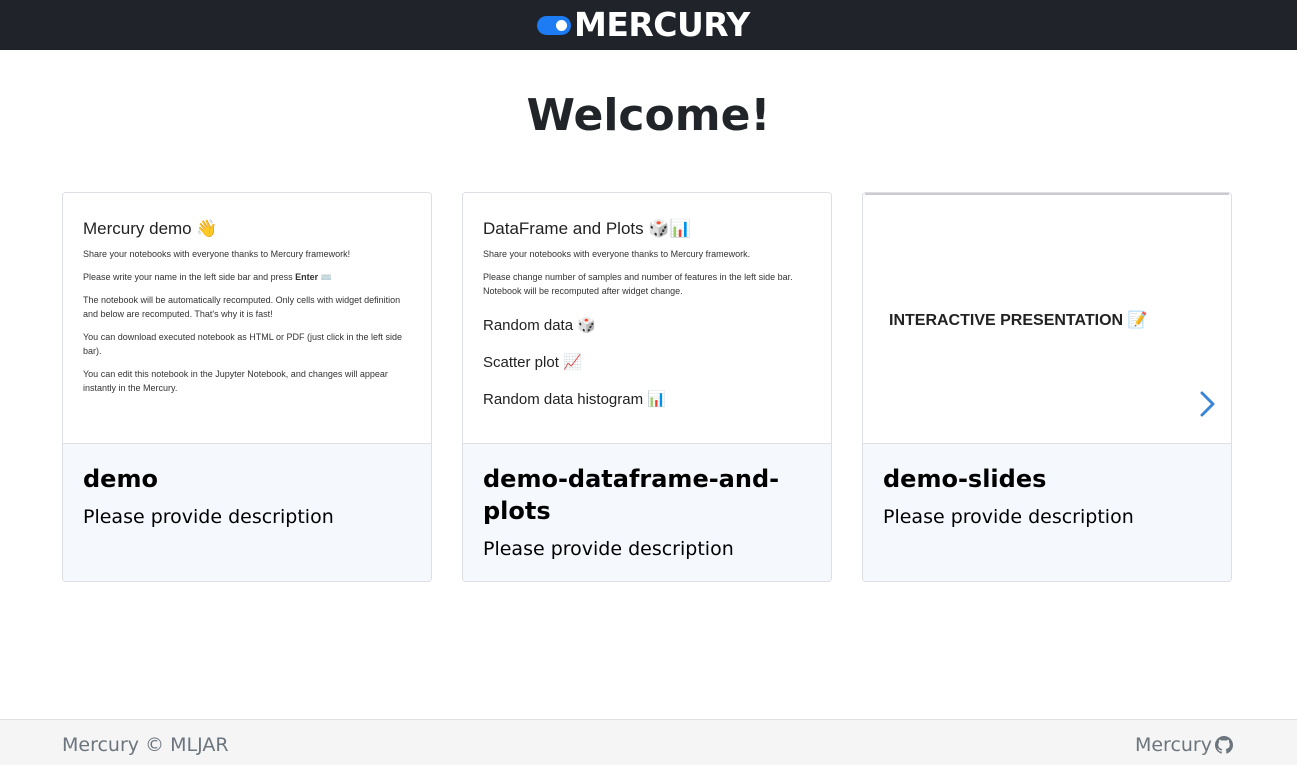 The height and width of the screenshot is (765, 1297). I want to click on preview-section-heading: Random data 🎲, so click(539, 325).